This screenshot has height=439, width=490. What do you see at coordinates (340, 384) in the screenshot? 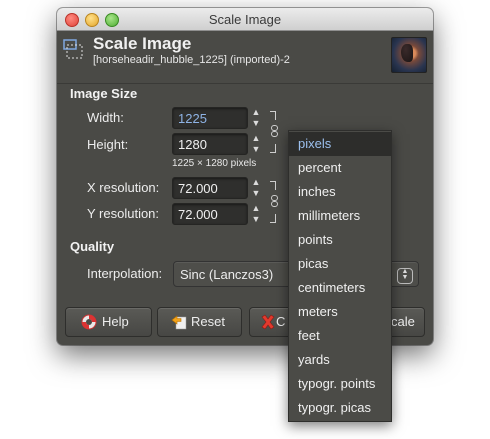
I see `unit-option-typogr-points: typogr. points` at bounding box center [340, 384].